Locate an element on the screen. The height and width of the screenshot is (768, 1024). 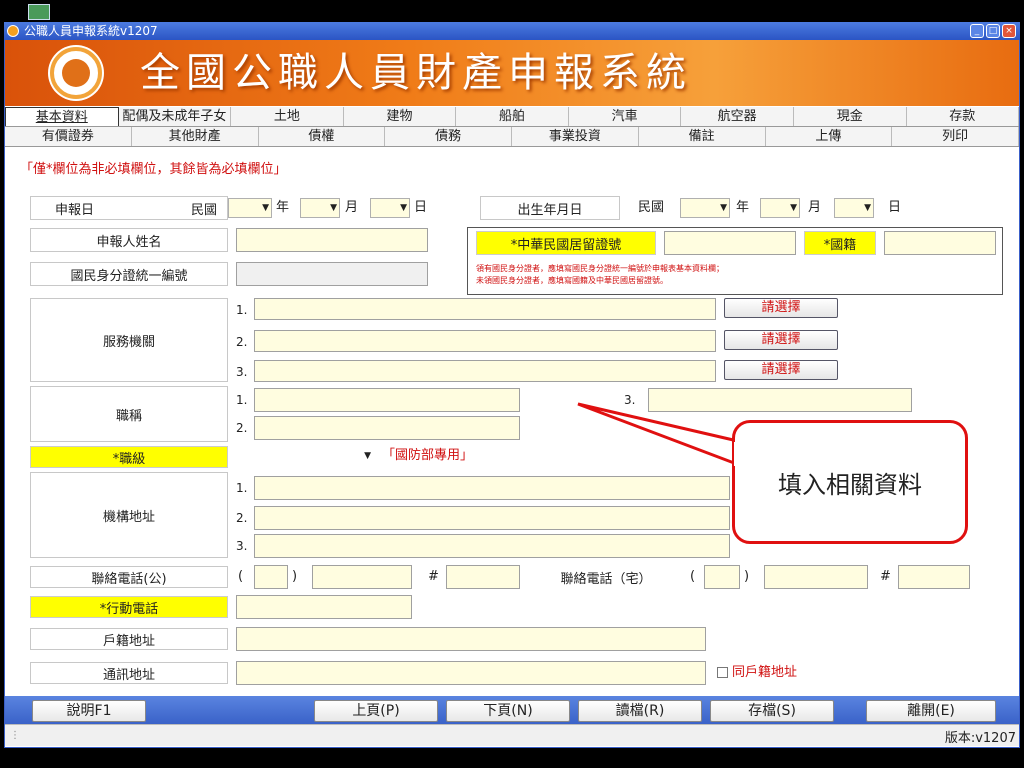
home-extension-input is located at coordinates (934, 577).